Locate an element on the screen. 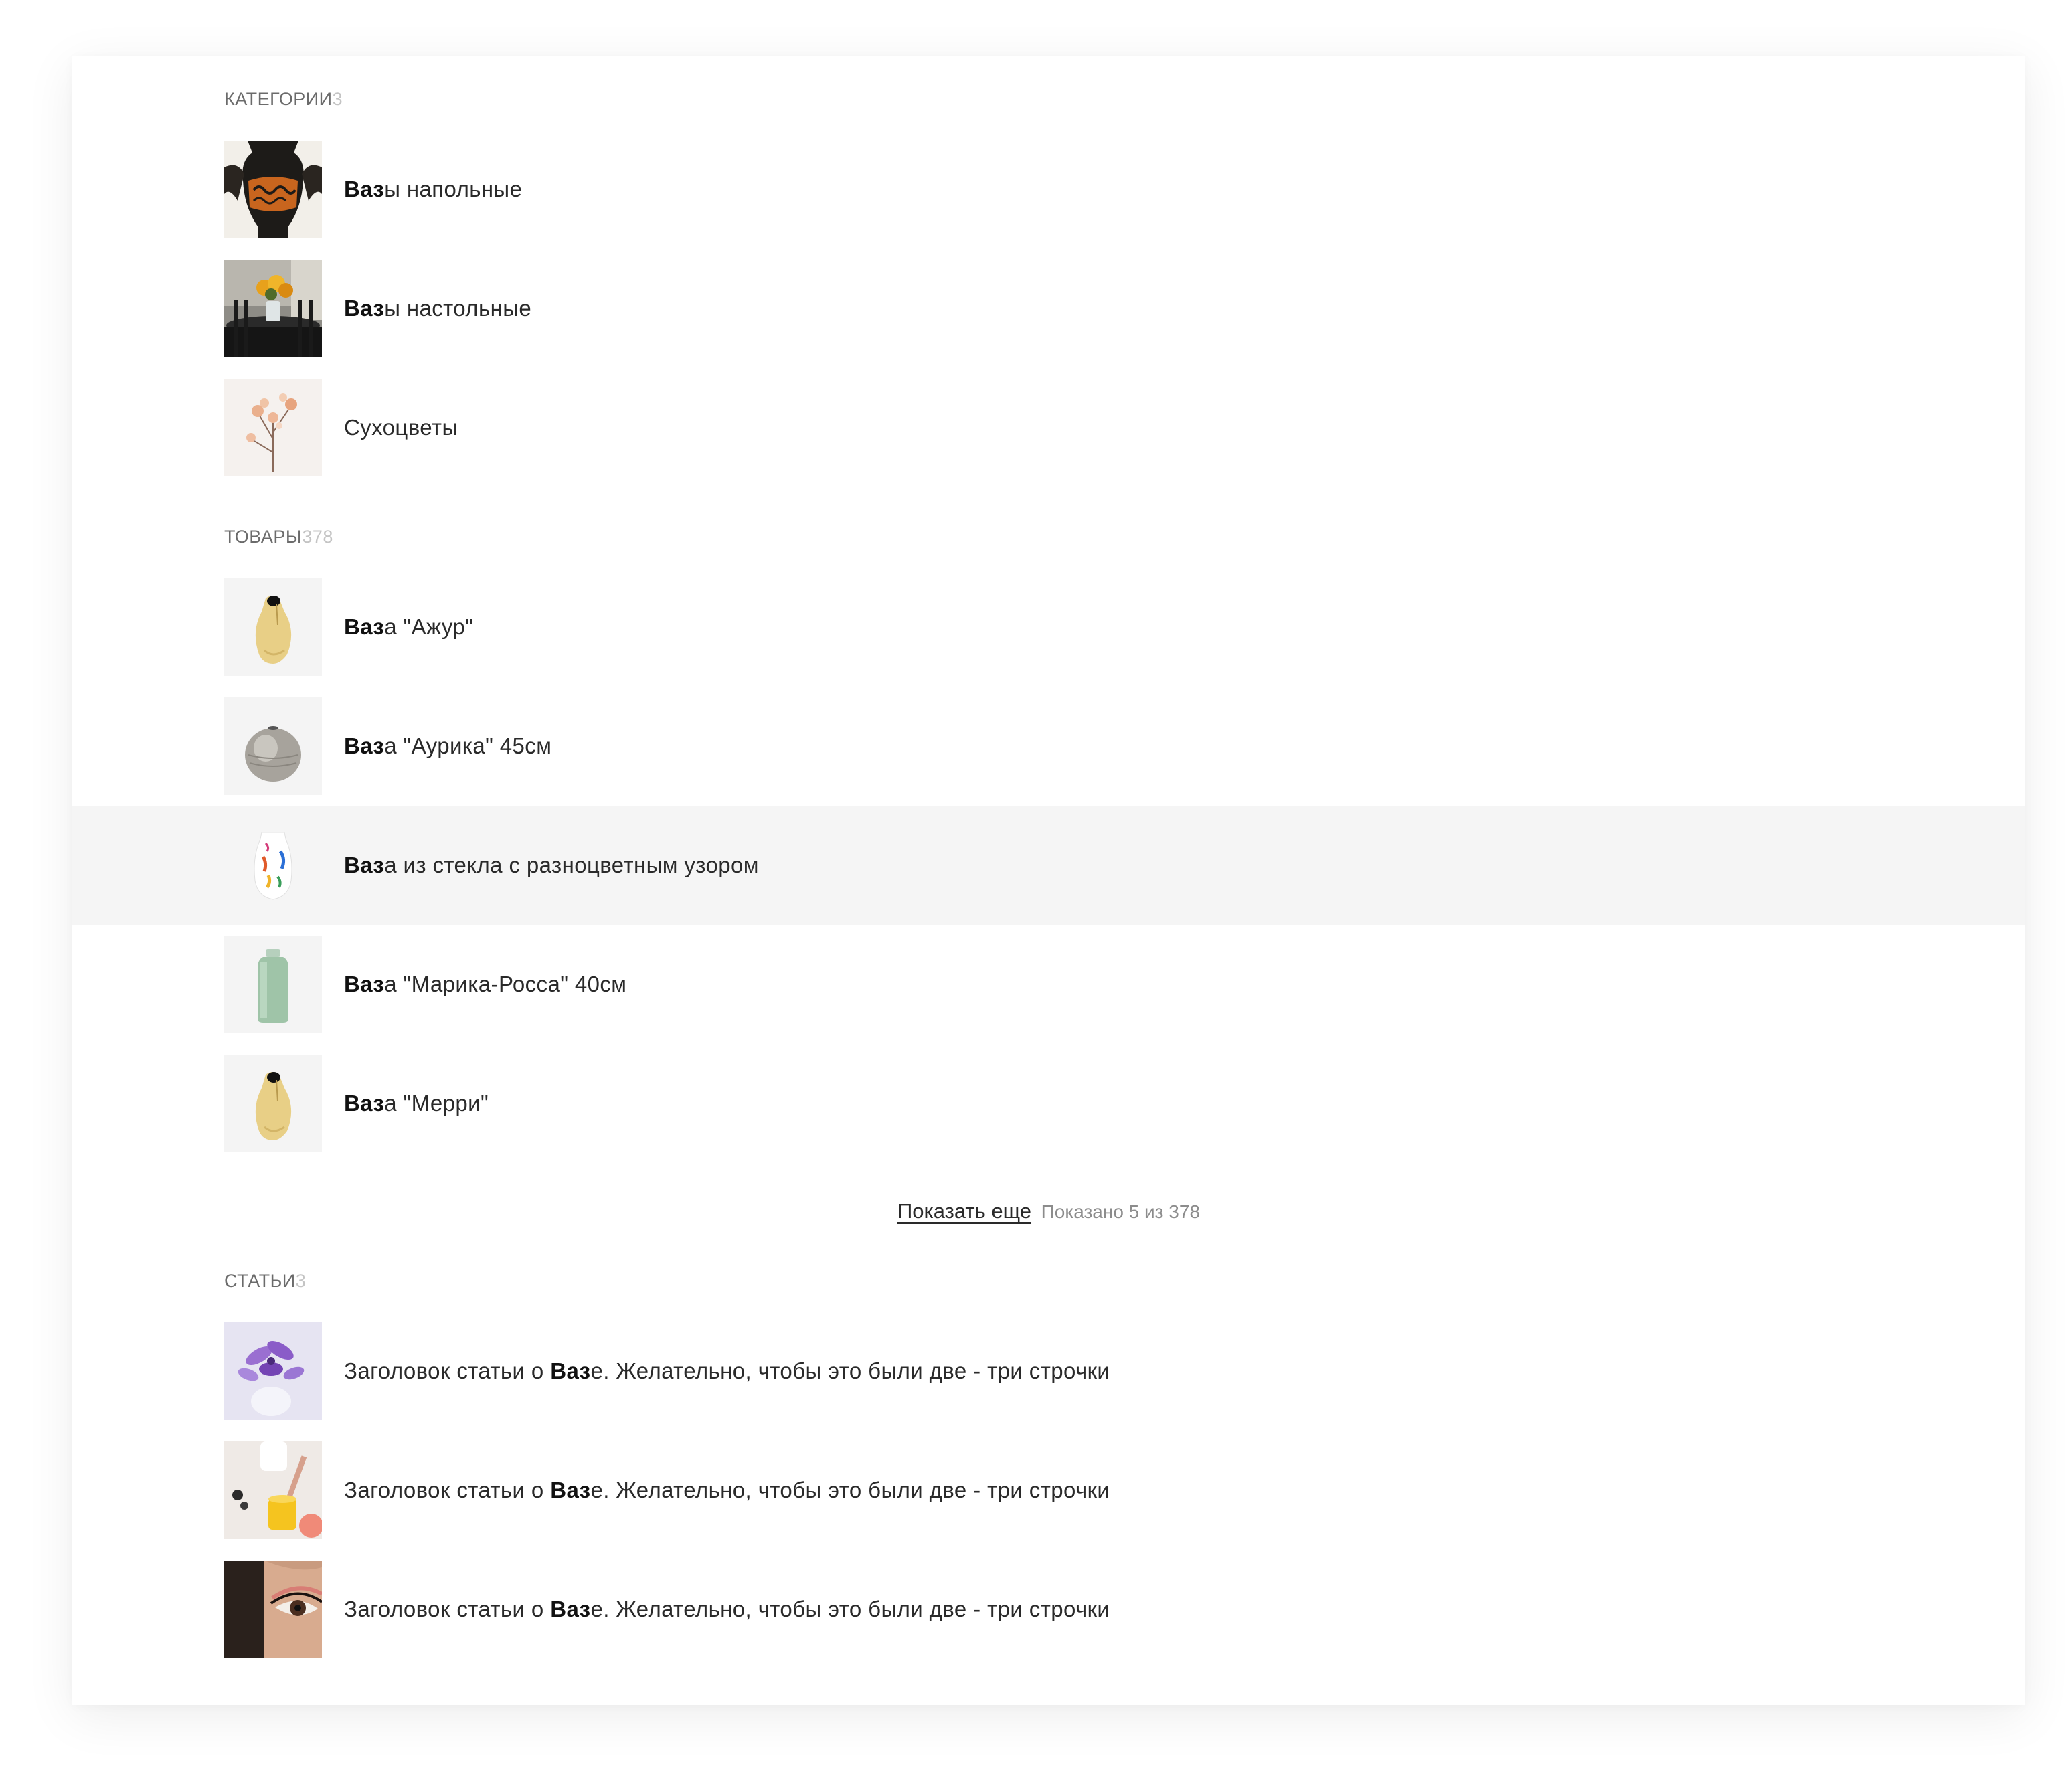 This screenshot has height=1772, width=2072. section-header-categories: Категории3 is located at coordinates (1048, 99).